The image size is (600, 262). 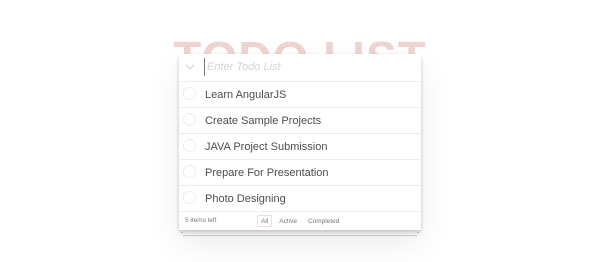 I want to click on todo-text: Create Sample Projects, so click(x=263, y=121).